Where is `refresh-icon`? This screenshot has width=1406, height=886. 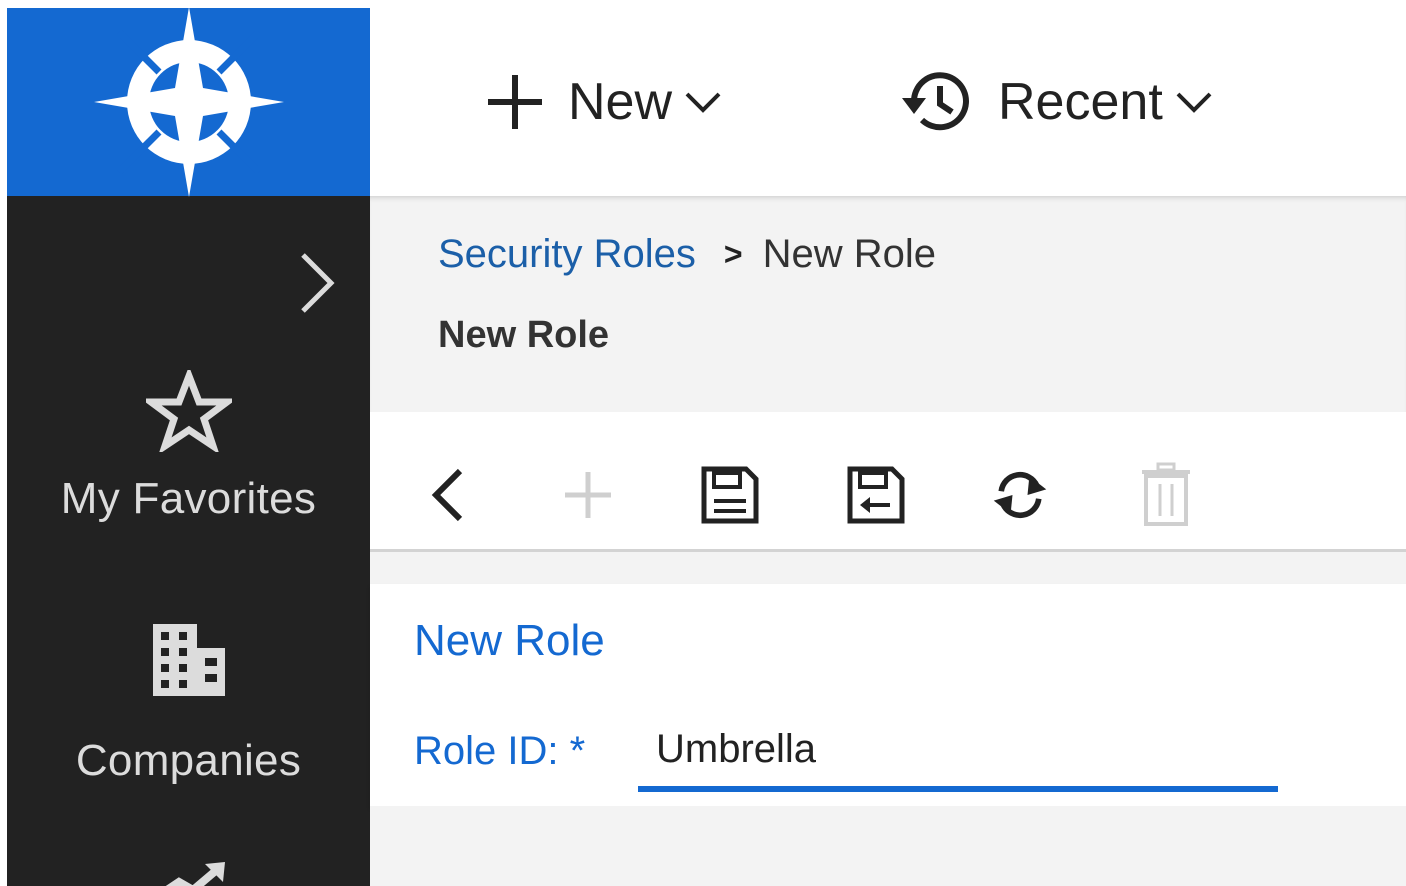 refresh-icon is located at coordinates (1020, 495).